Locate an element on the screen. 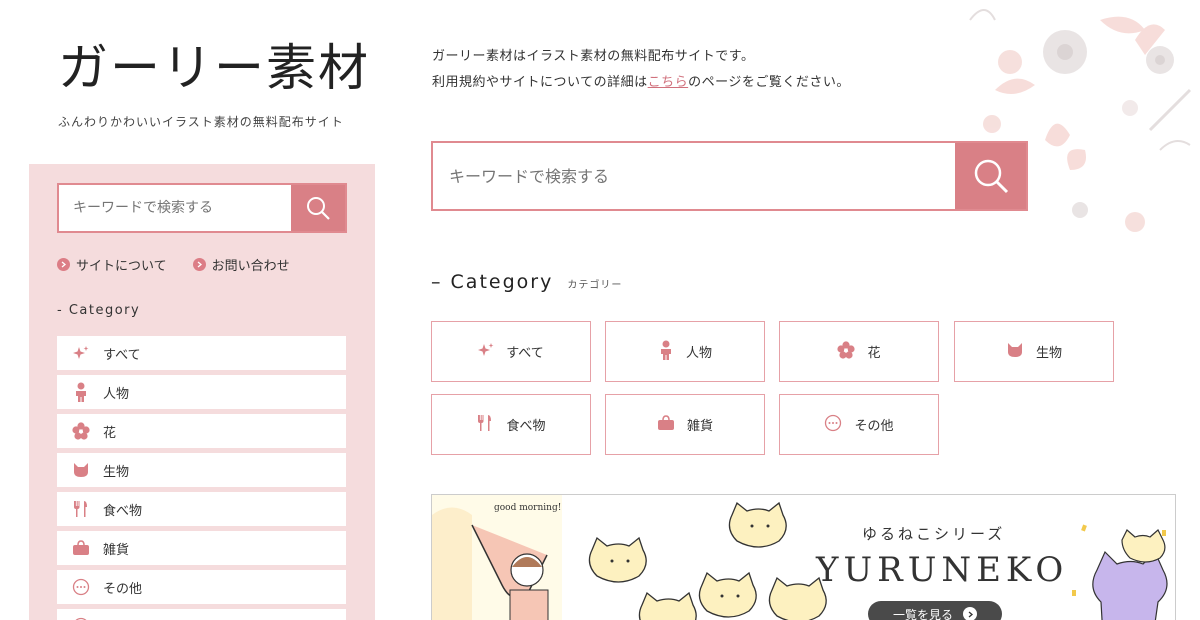  sidebar-item-label: すべて is located at coordinates (122, 355).